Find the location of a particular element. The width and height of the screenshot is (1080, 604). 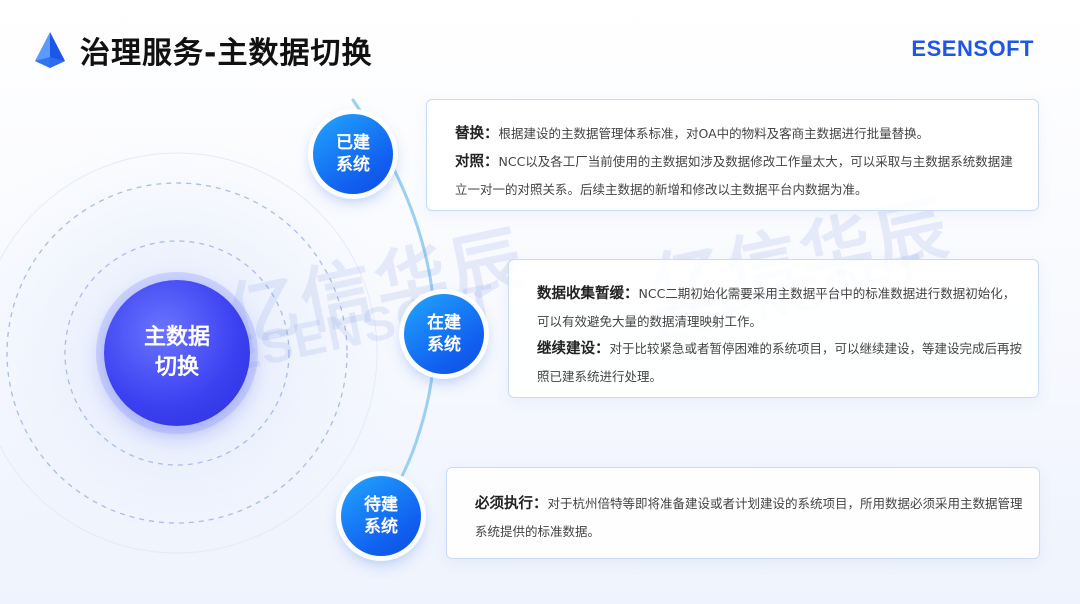

item-term: 对照： is located at coordinates (477, 162).